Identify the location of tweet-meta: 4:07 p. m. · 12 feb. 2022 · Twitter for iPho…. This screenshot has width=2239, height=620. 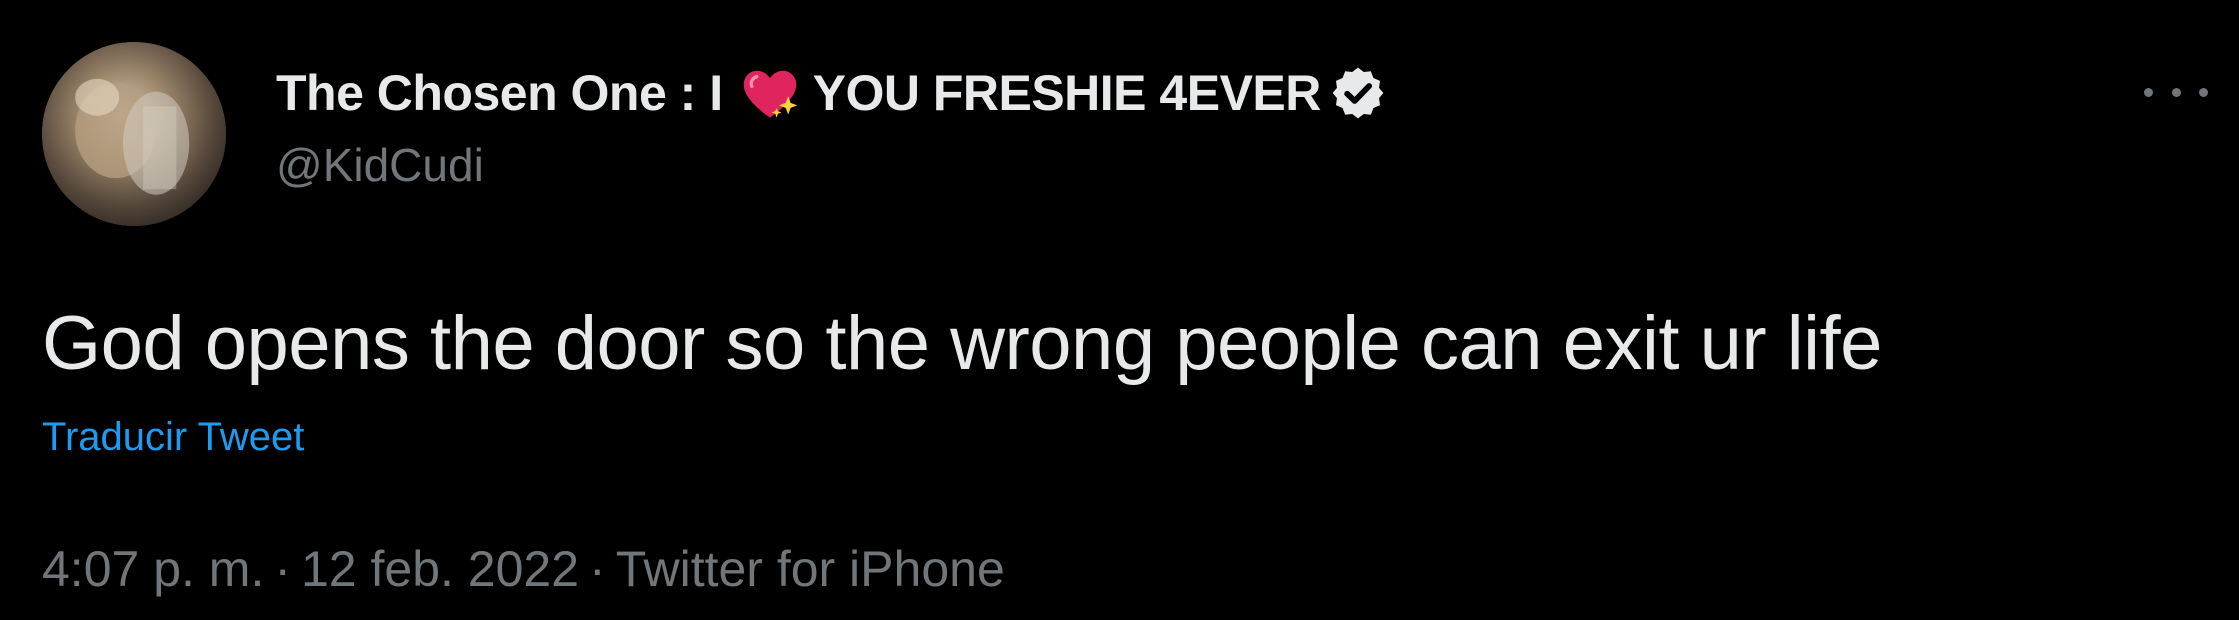
(523, 569).